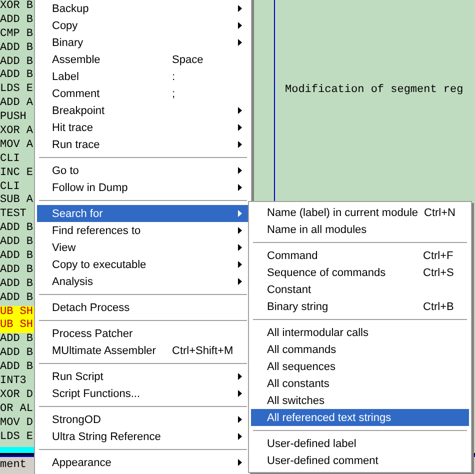 This screenshot has height=474, width=475. Describe the element at coordinates (17, 450) in the screenshot. I see `selected-line-highlight` at that location.